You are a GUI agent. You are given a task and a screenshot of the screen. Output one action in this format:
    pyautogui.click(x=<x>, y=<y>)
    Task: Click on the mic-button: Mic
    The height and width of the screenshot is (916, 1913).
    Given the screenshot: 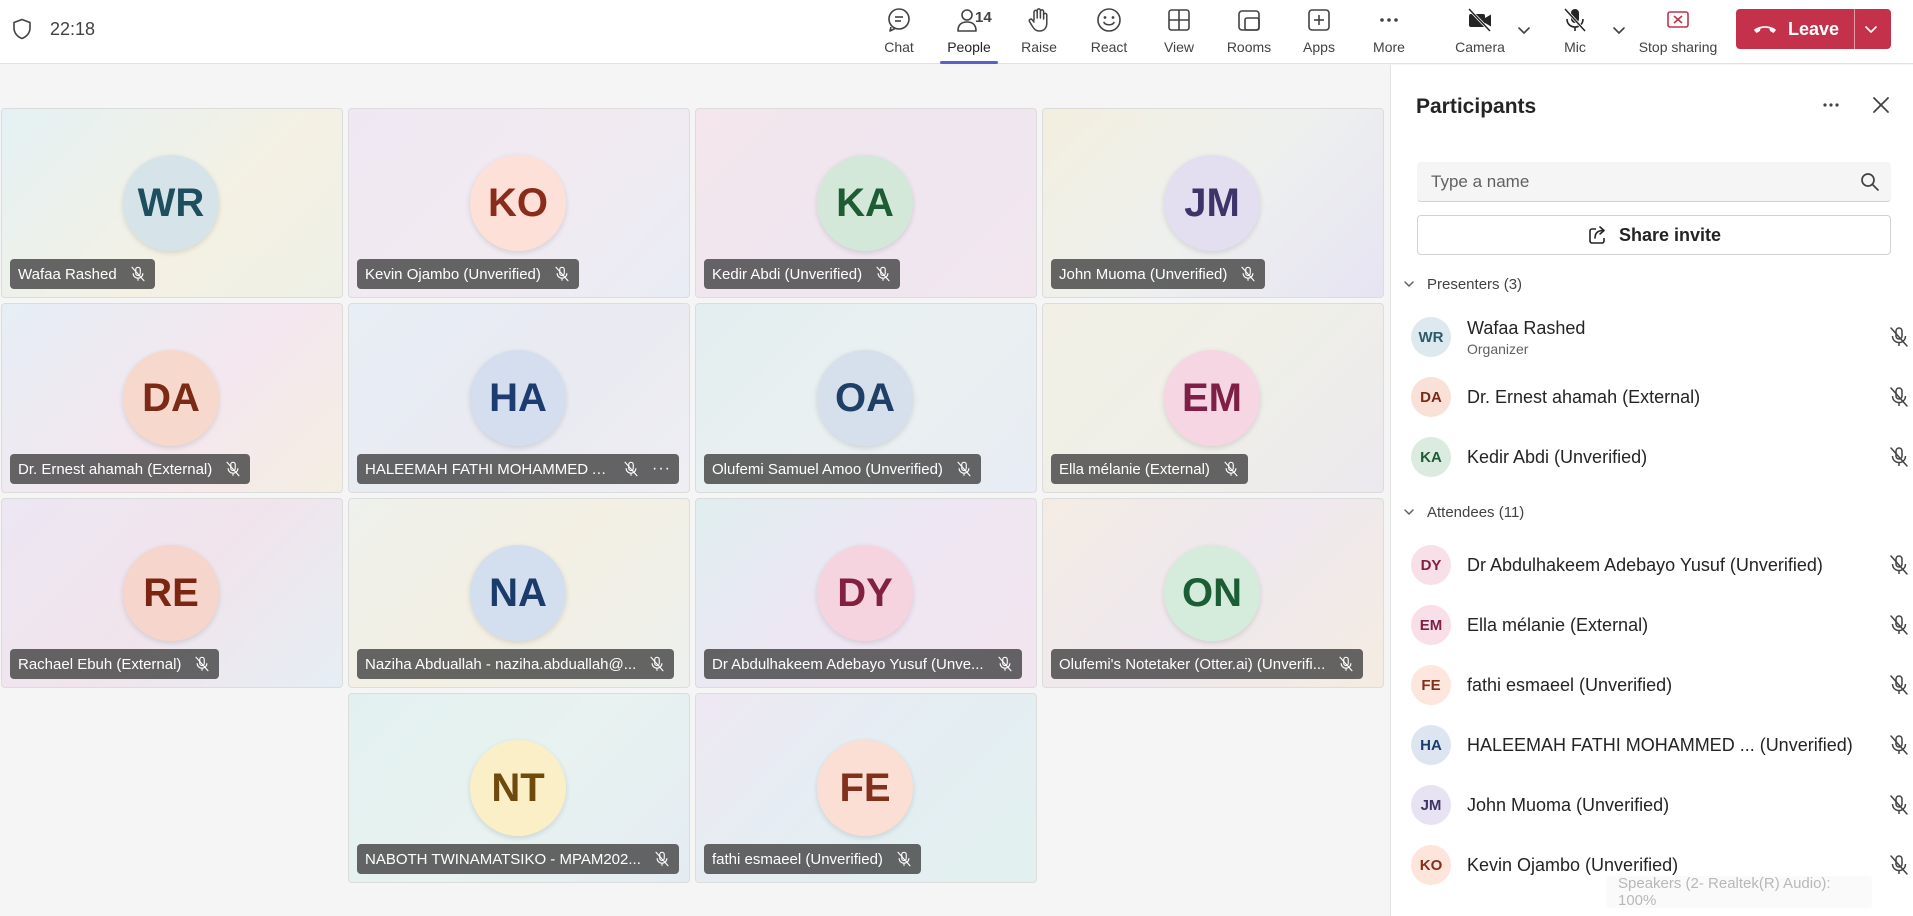 What is the action you would take?
    pyautogui.click(x=1575, y=32)
    